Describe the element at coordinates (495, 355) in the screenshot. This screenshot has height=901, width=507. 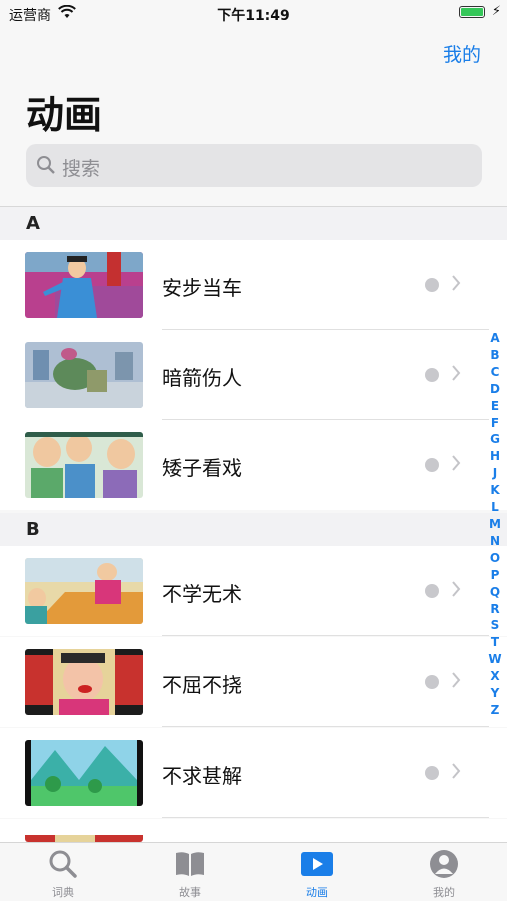
I see `index-letter-b: B` at that location.